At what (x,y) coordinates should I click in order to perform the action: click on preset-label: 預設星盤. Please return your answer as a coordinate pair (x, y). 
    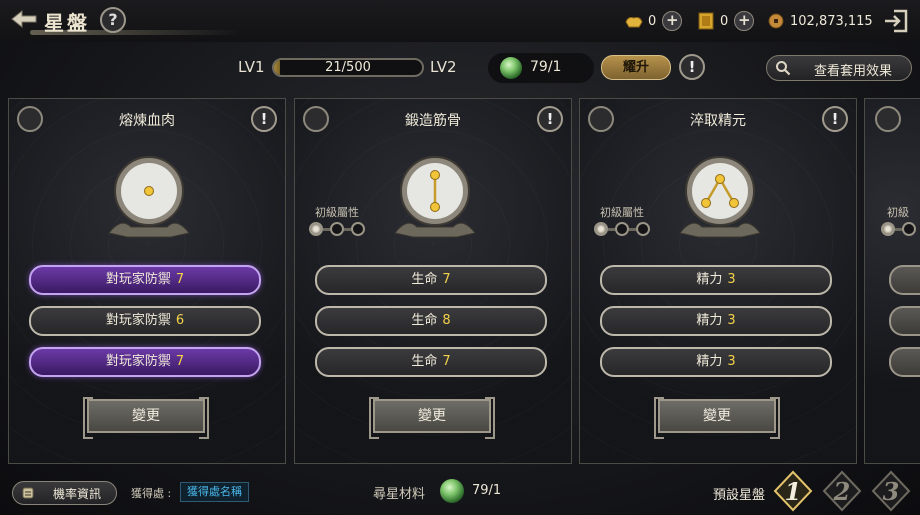
    Looking at the image, I should click on (739, 495).